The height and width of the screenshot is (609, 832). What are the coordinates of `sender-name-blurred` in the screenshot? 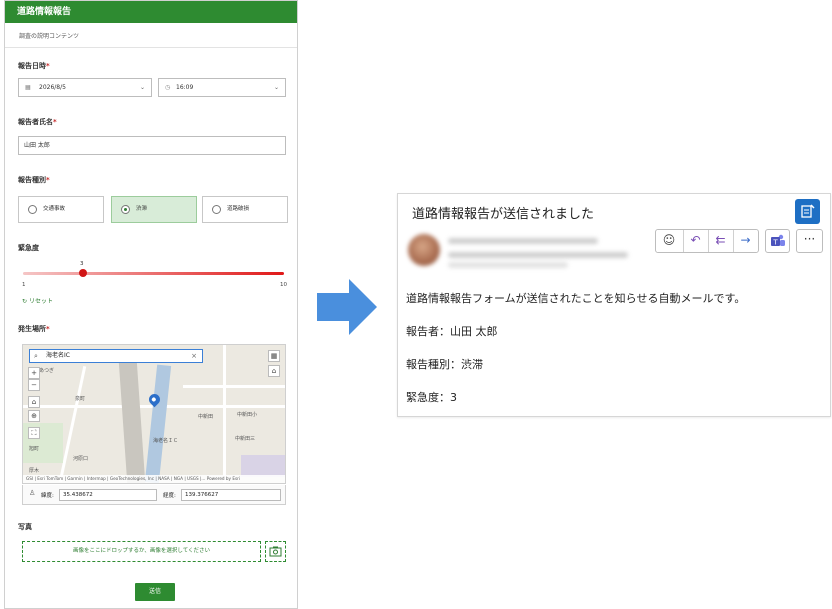 It's located at (523, 241).